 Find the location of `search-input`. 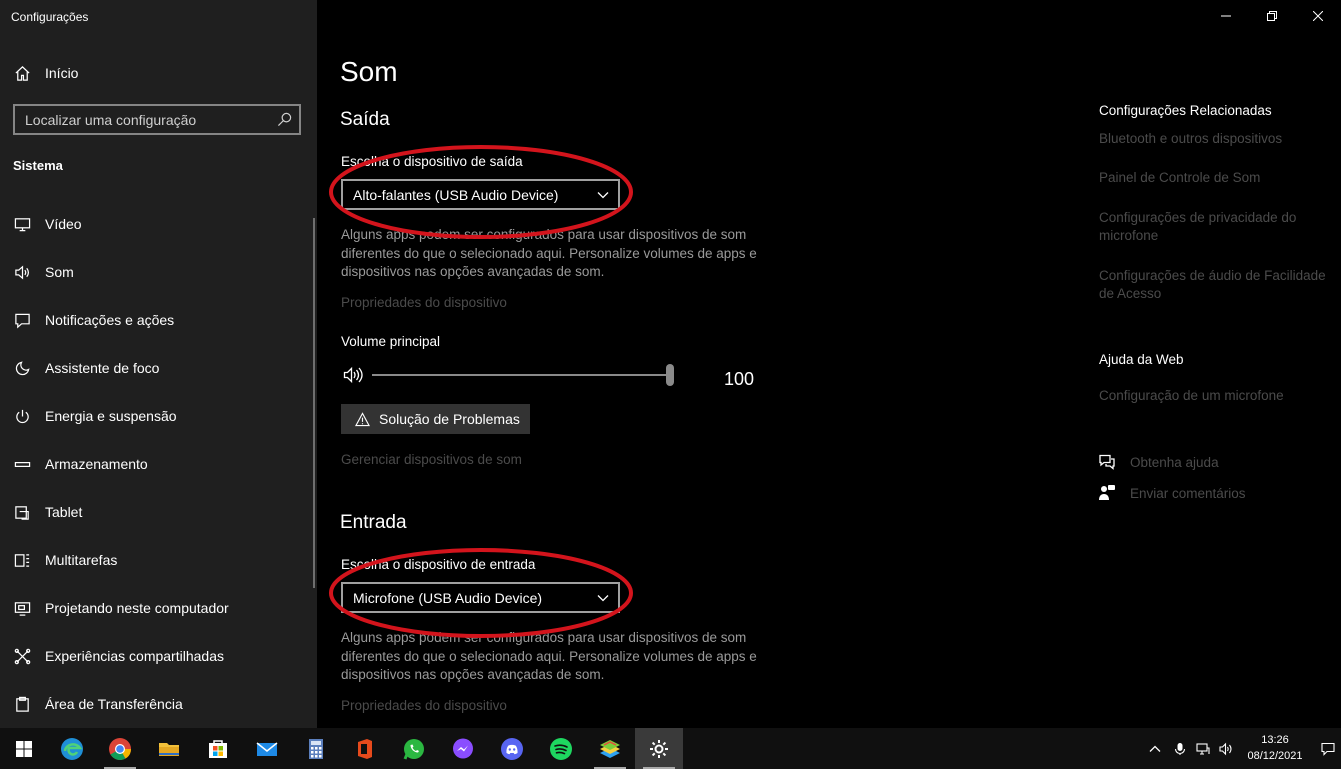

search-input is located at coordinates (140, 119).